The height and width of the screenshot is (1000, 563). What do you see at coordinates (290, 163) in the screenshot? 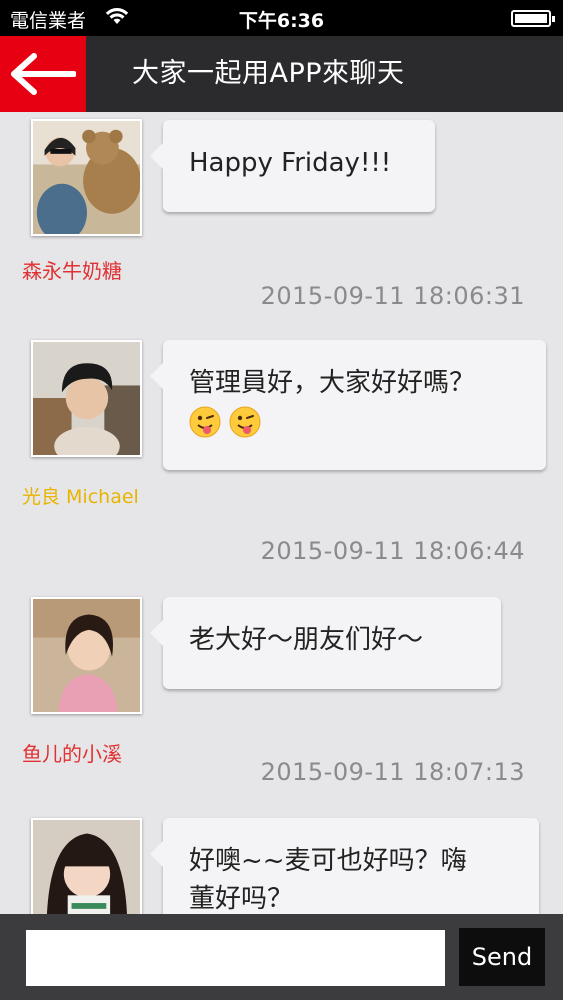
I see `message-text: Happy Friday!!!` at bounding box center [290, 163].